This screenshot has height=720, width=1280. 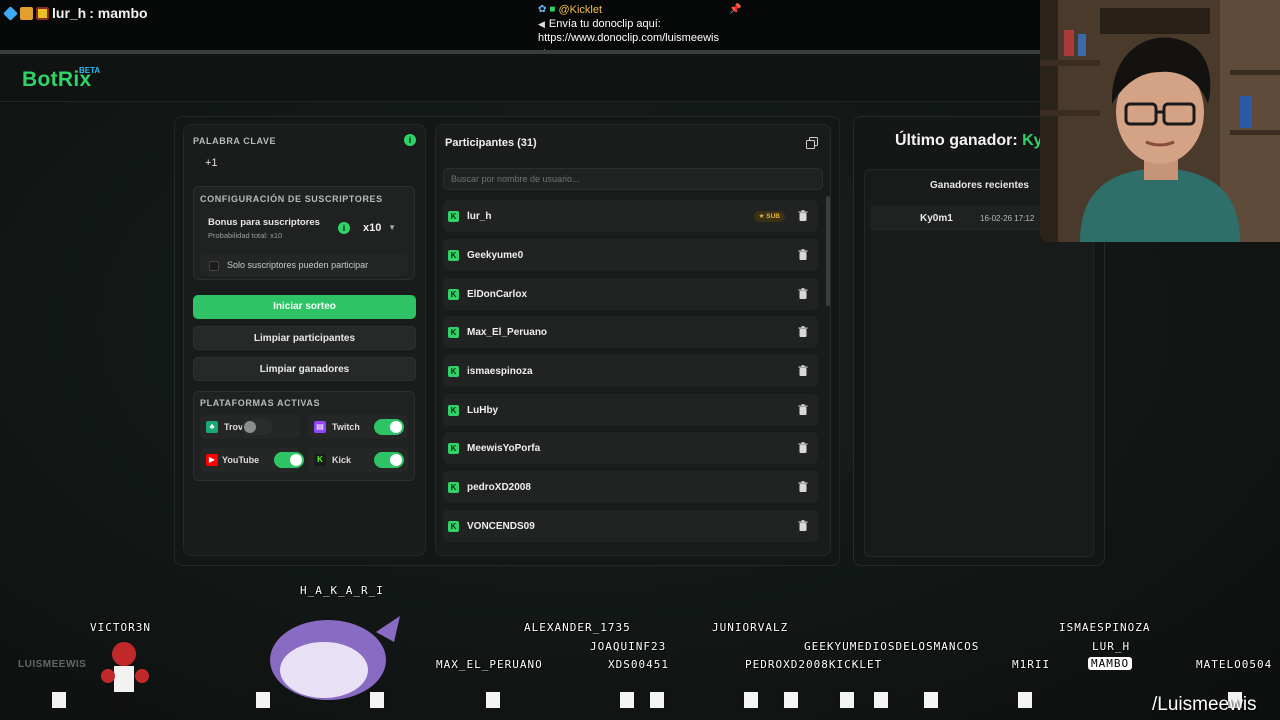 What do you see at coordinates (1234, 664) in the screenshot?
I see `viewer-name: MATELO0504` at bounding box center [1234, 664].